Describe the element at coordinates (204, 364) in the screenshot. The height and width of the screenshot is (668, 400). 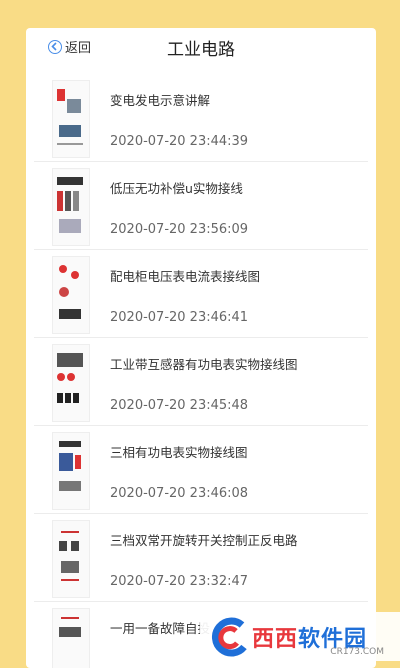
I see `item-title: 工业带互感器有功电表实物接线图` at that location.